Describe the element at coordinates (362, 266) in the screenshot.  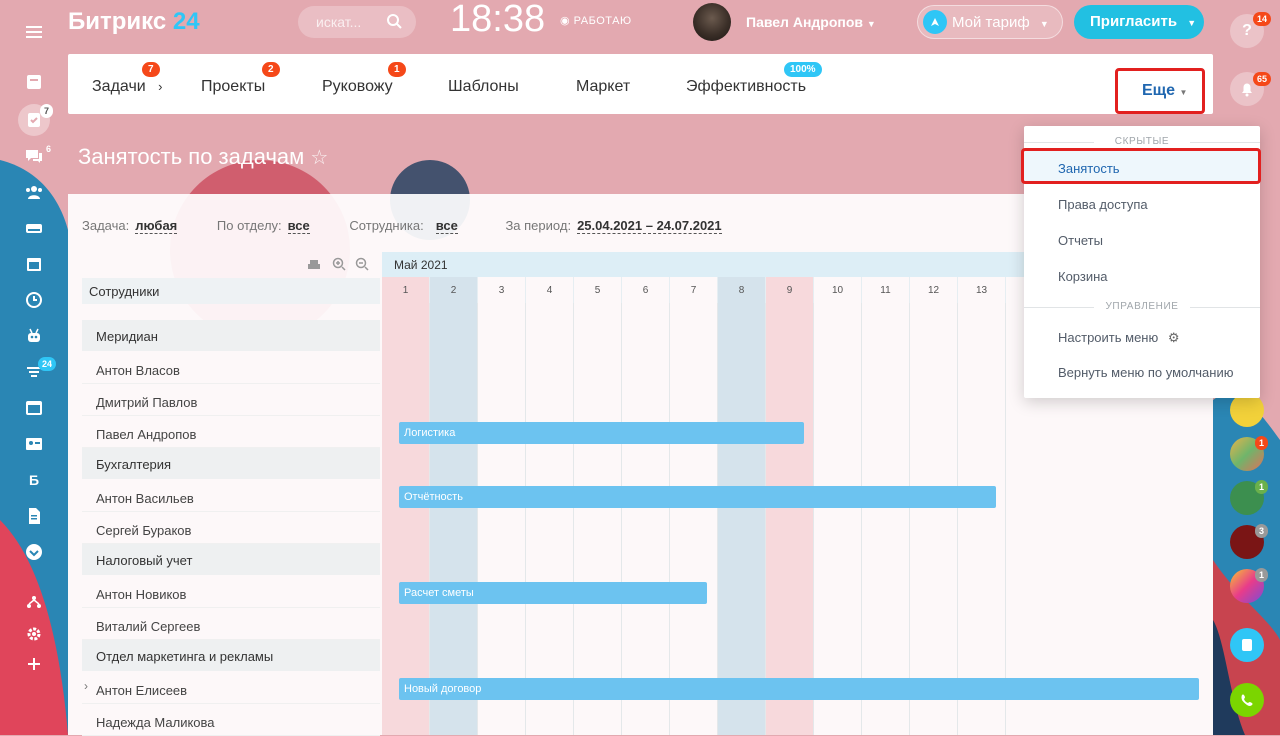
I see `zoom-out-icon` at that location.